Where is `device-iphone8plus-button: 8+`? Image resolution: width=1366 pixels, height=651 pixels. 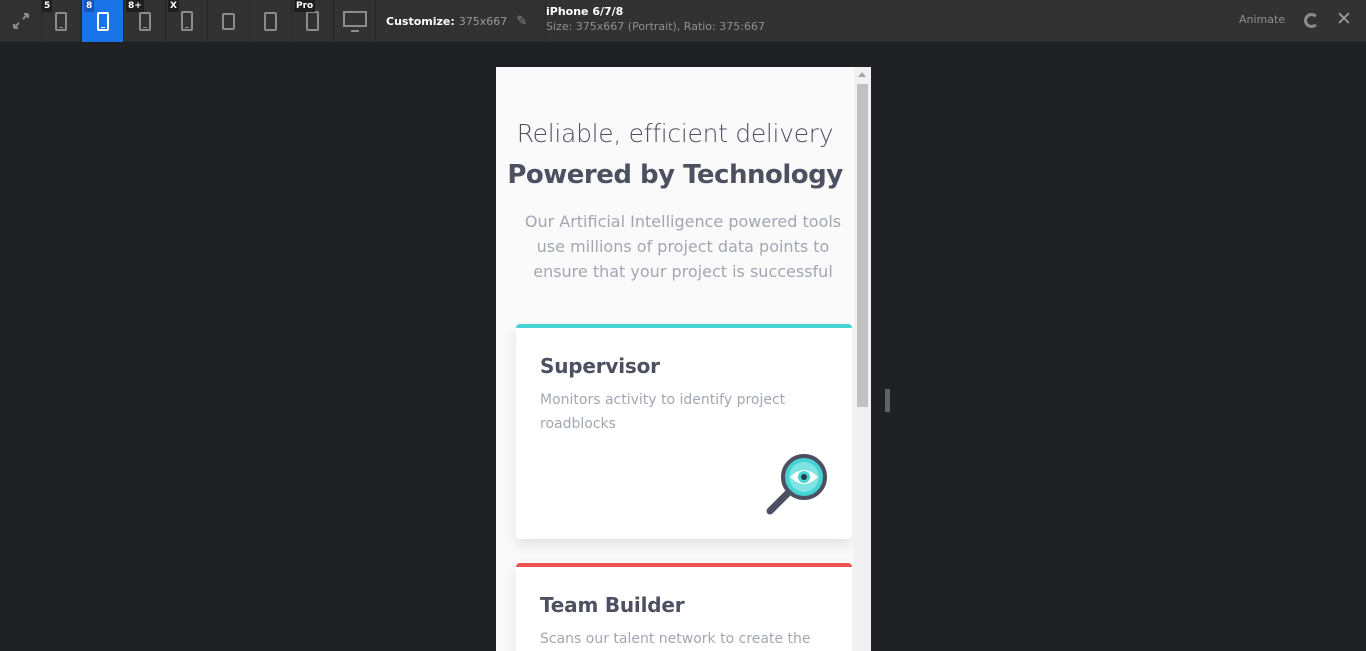
device-iphone8plus-button: 8+ is located at coordinates (145, 21).